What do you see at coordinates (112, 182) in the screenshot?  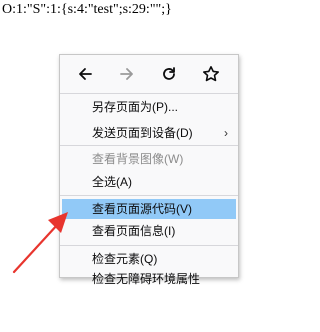 I see `menu-item-label: 全选(A)` at bounding box center [112, 182].